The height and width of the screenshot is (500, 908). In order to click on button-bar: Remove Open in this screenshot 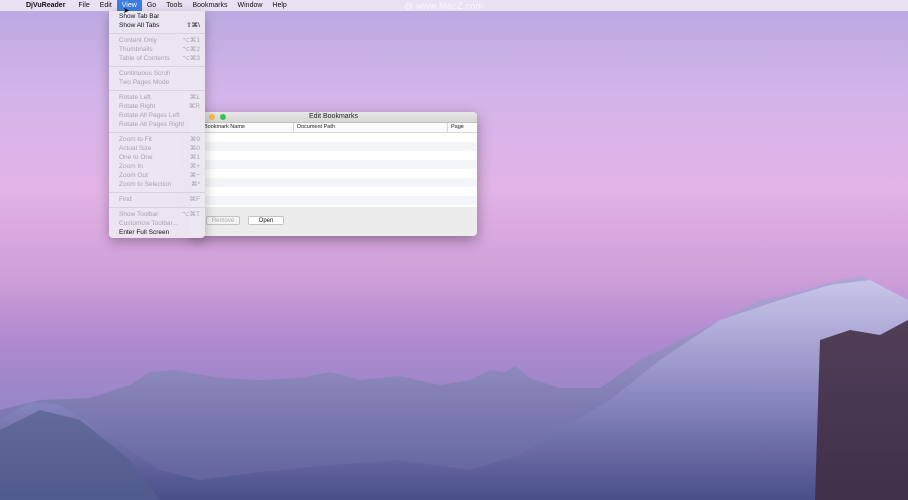, I will do `click(333, 223)`.